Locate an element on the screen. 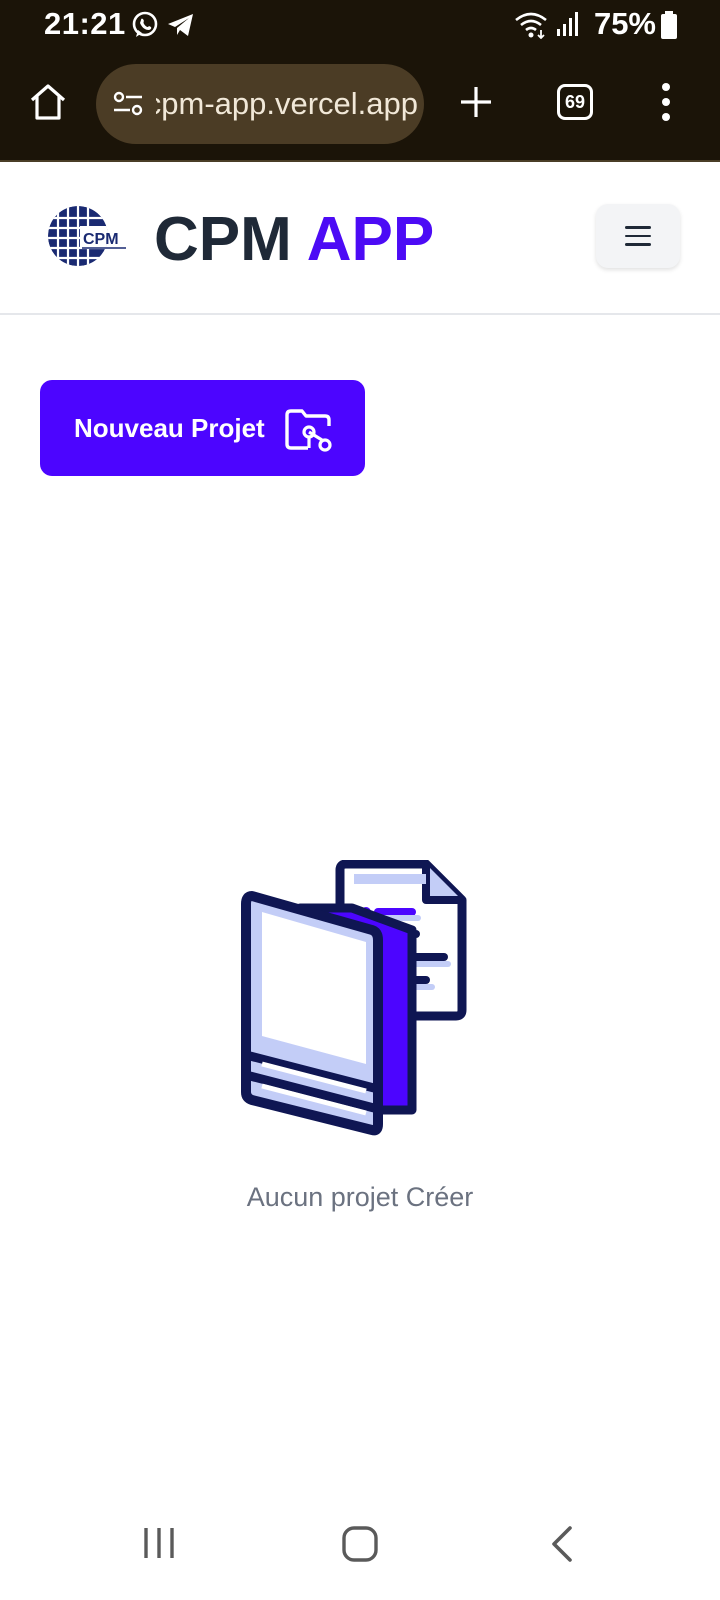 This screenshot has height=1600, width=720. cpm-logo-icon: CPM is located at coordinates (87, 236).